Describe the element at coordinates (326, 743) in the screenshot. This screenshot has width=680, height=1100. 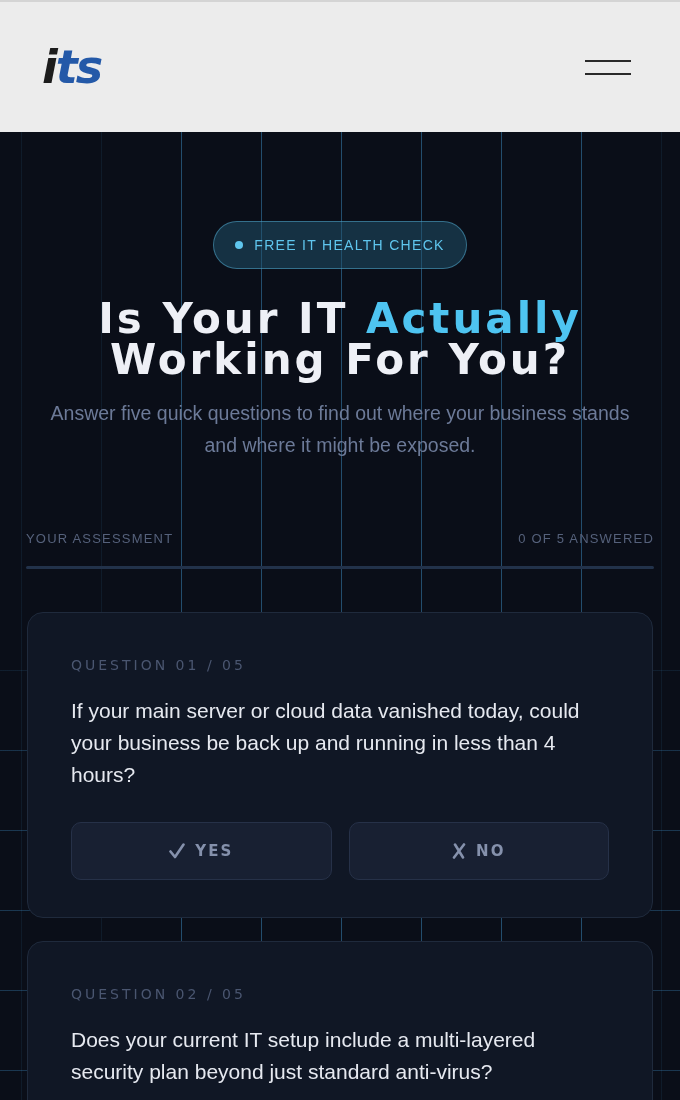
I see `question-text: If your main server or cloud data vanished today, could your business be back up and running in less than 4 hours?` at that location.